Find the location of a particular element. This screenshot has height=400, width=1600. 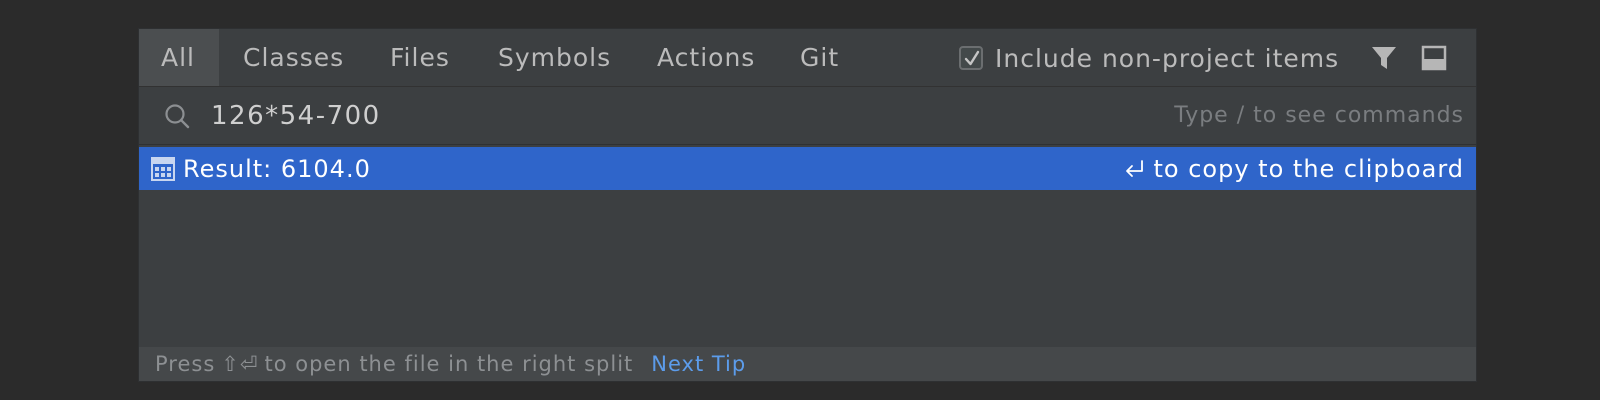

footer-keys: ⇧⏎ is located at coordinates (240, 364).